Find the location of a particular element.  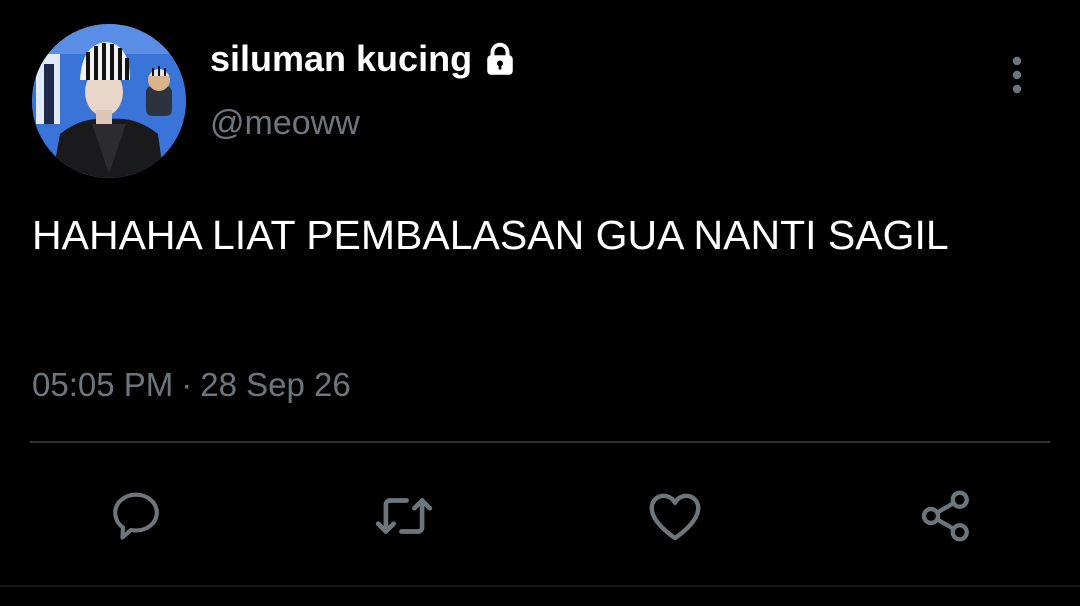

tweet-date: 28 Sep 26 is located at coordinates (275, 384).